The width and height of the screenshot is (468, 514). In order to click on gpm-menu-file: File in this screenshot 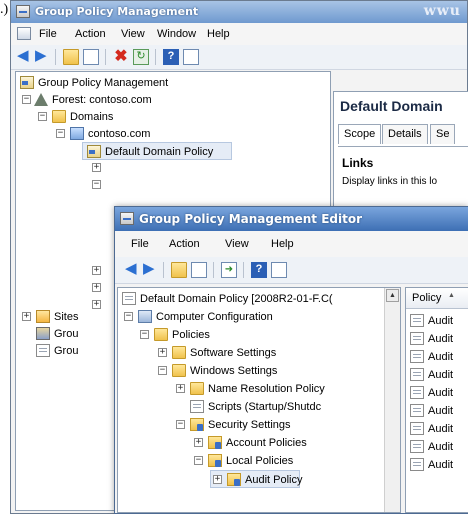, I will do `click(48, 34)`.